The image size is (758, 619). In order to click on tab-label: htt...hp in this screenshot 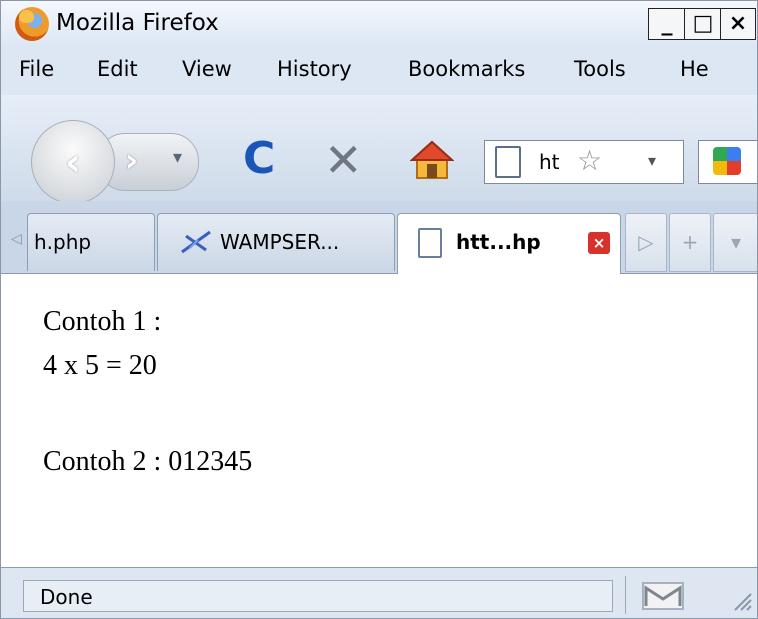, I will do `click(498, 242)`.